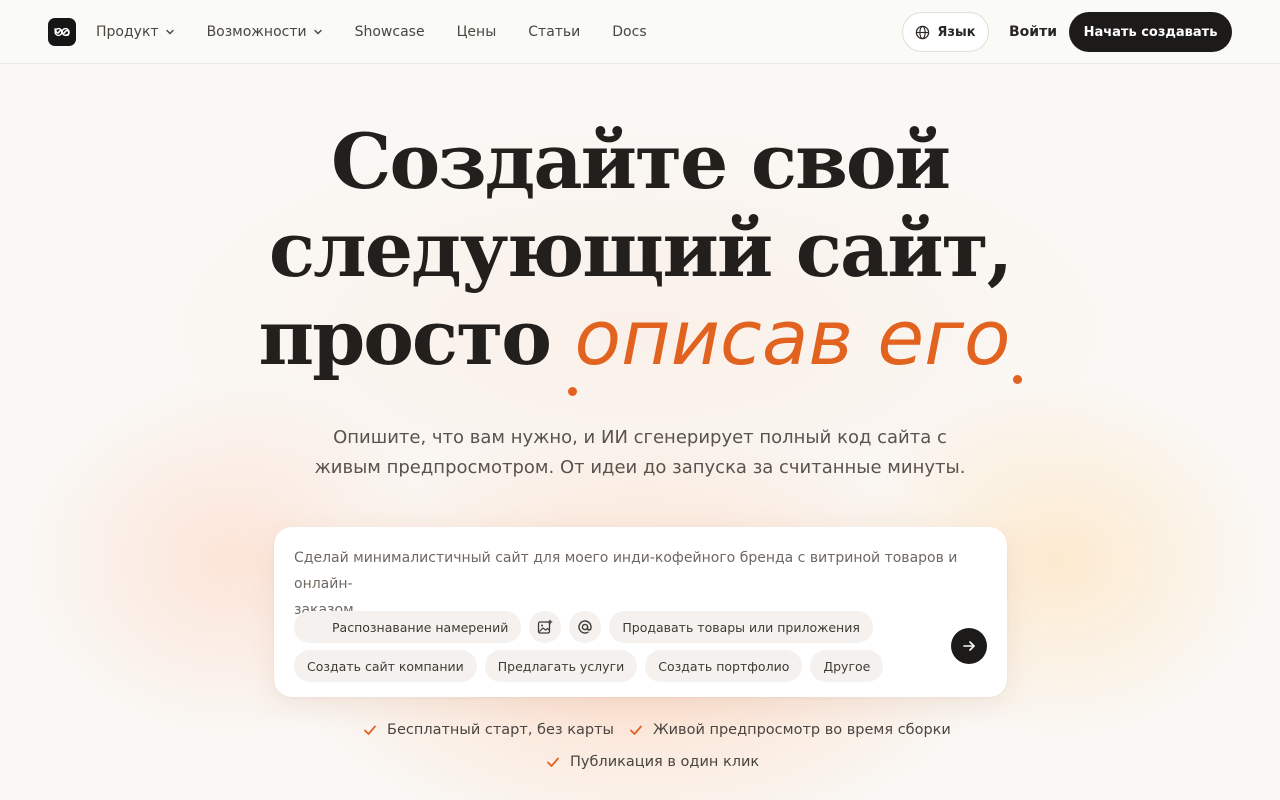  I want to click on nav-item-label: Продукт, so click(127, 32).